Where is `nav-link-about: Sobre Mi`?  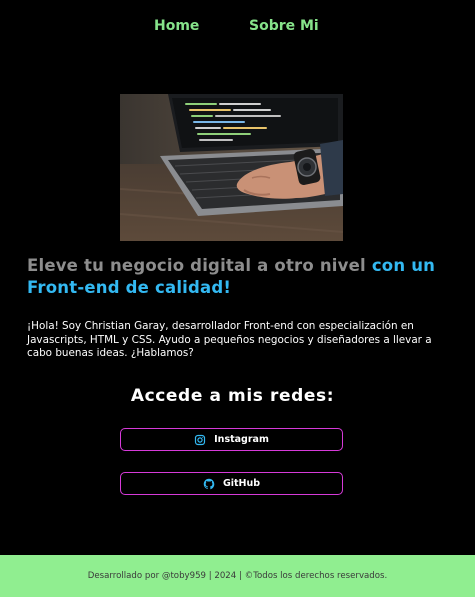 nav-link-about: Sobre Mi is located at coordinates (284, 26).